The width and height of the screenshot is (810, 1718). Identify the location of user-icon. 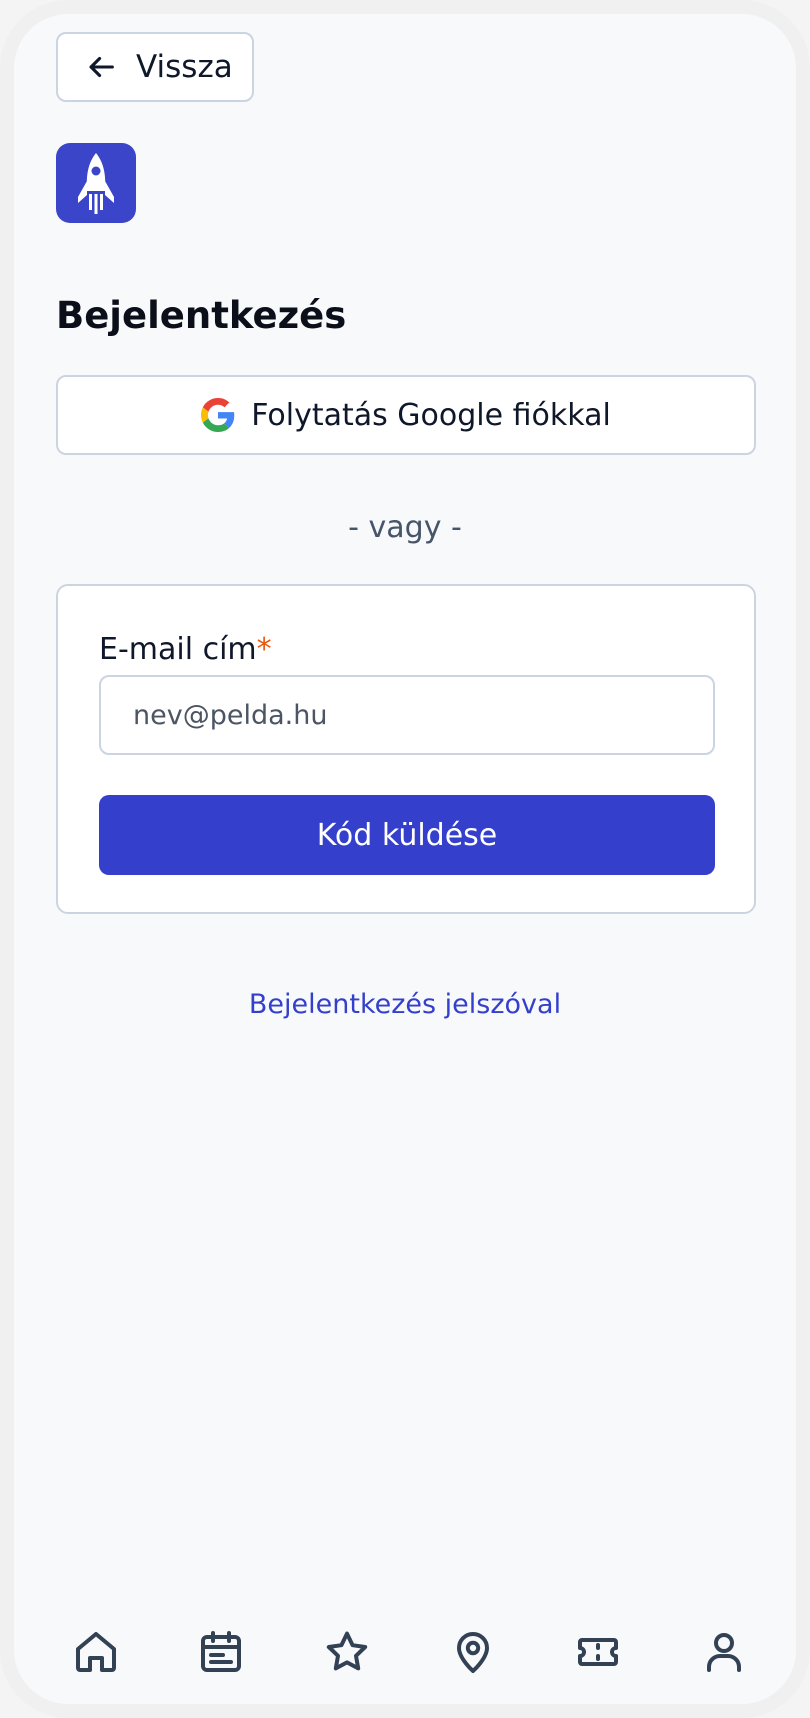
(724, 1652).